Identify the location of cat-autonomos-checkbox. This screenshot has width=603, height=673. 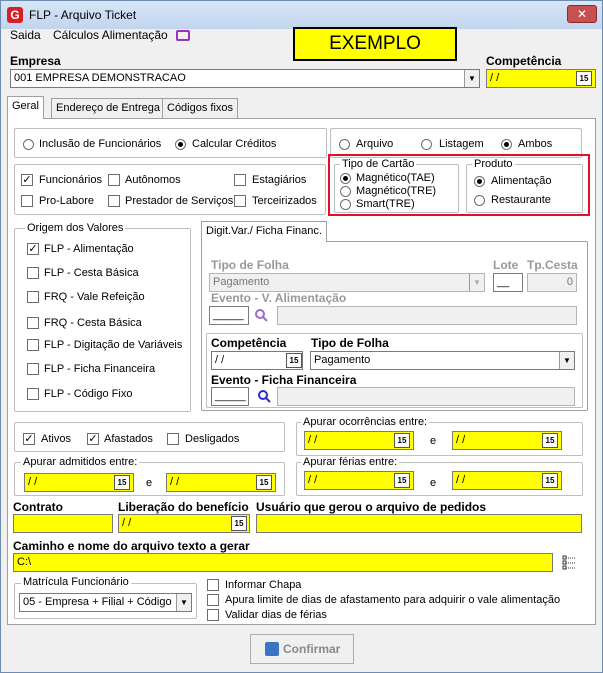
(114, 180).